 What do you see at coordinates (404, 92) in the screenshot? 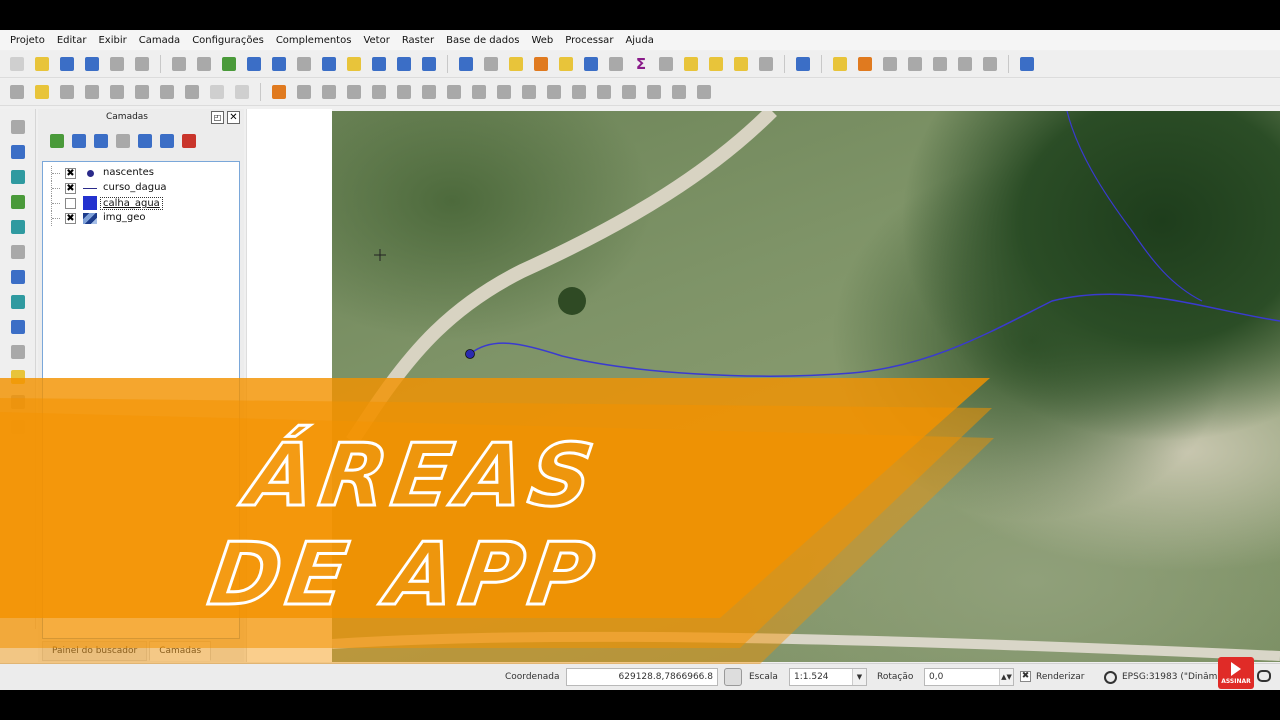
I see `add-ring-button` at bounding box center [404, 92].